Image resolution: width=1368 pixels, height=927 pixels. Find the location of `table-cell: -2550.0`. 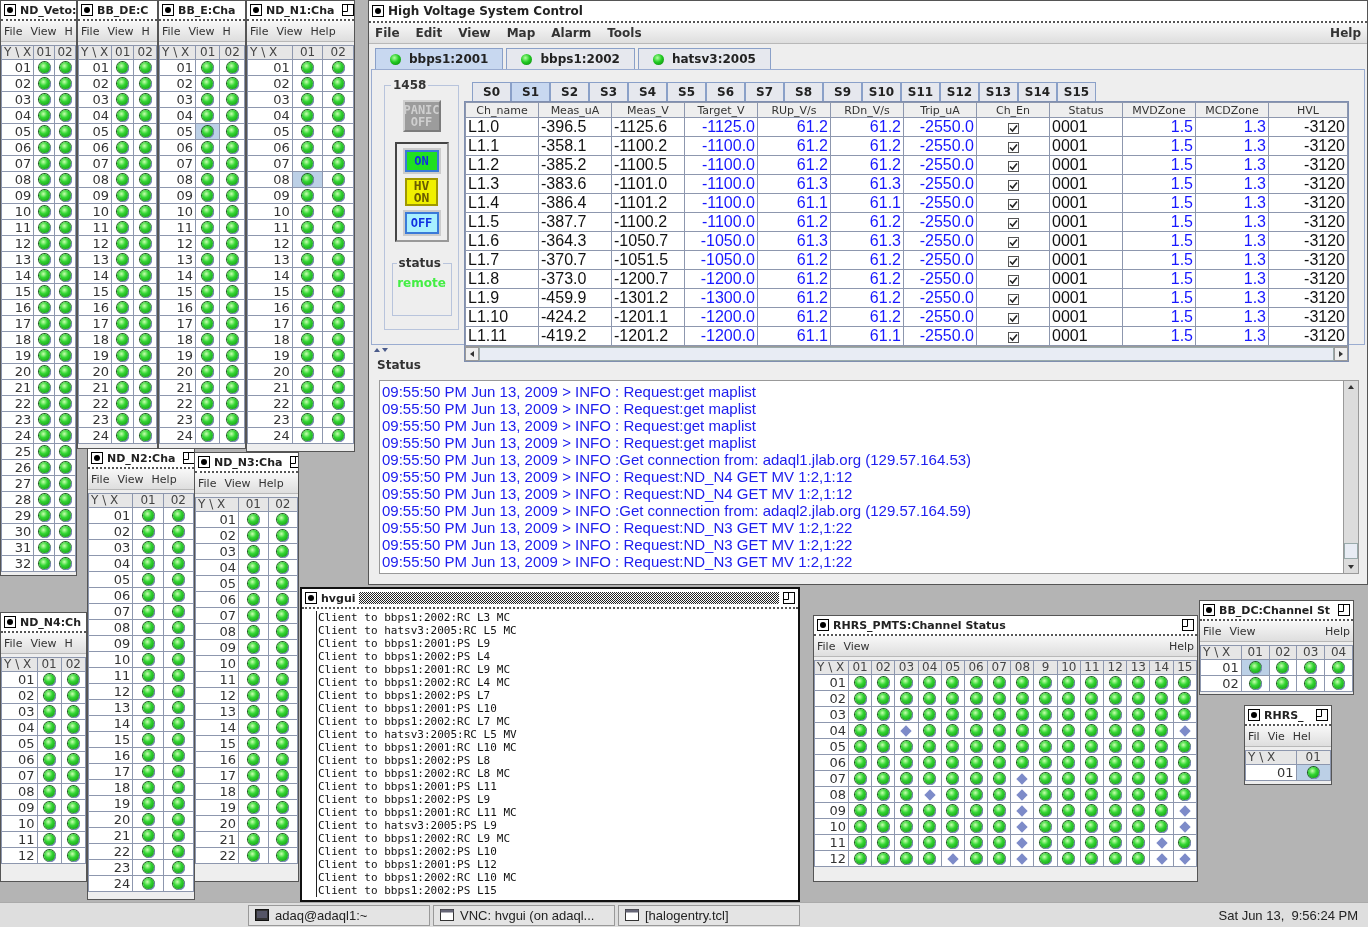

table-cell: -2550.0 is located at coordinates (940, 241).